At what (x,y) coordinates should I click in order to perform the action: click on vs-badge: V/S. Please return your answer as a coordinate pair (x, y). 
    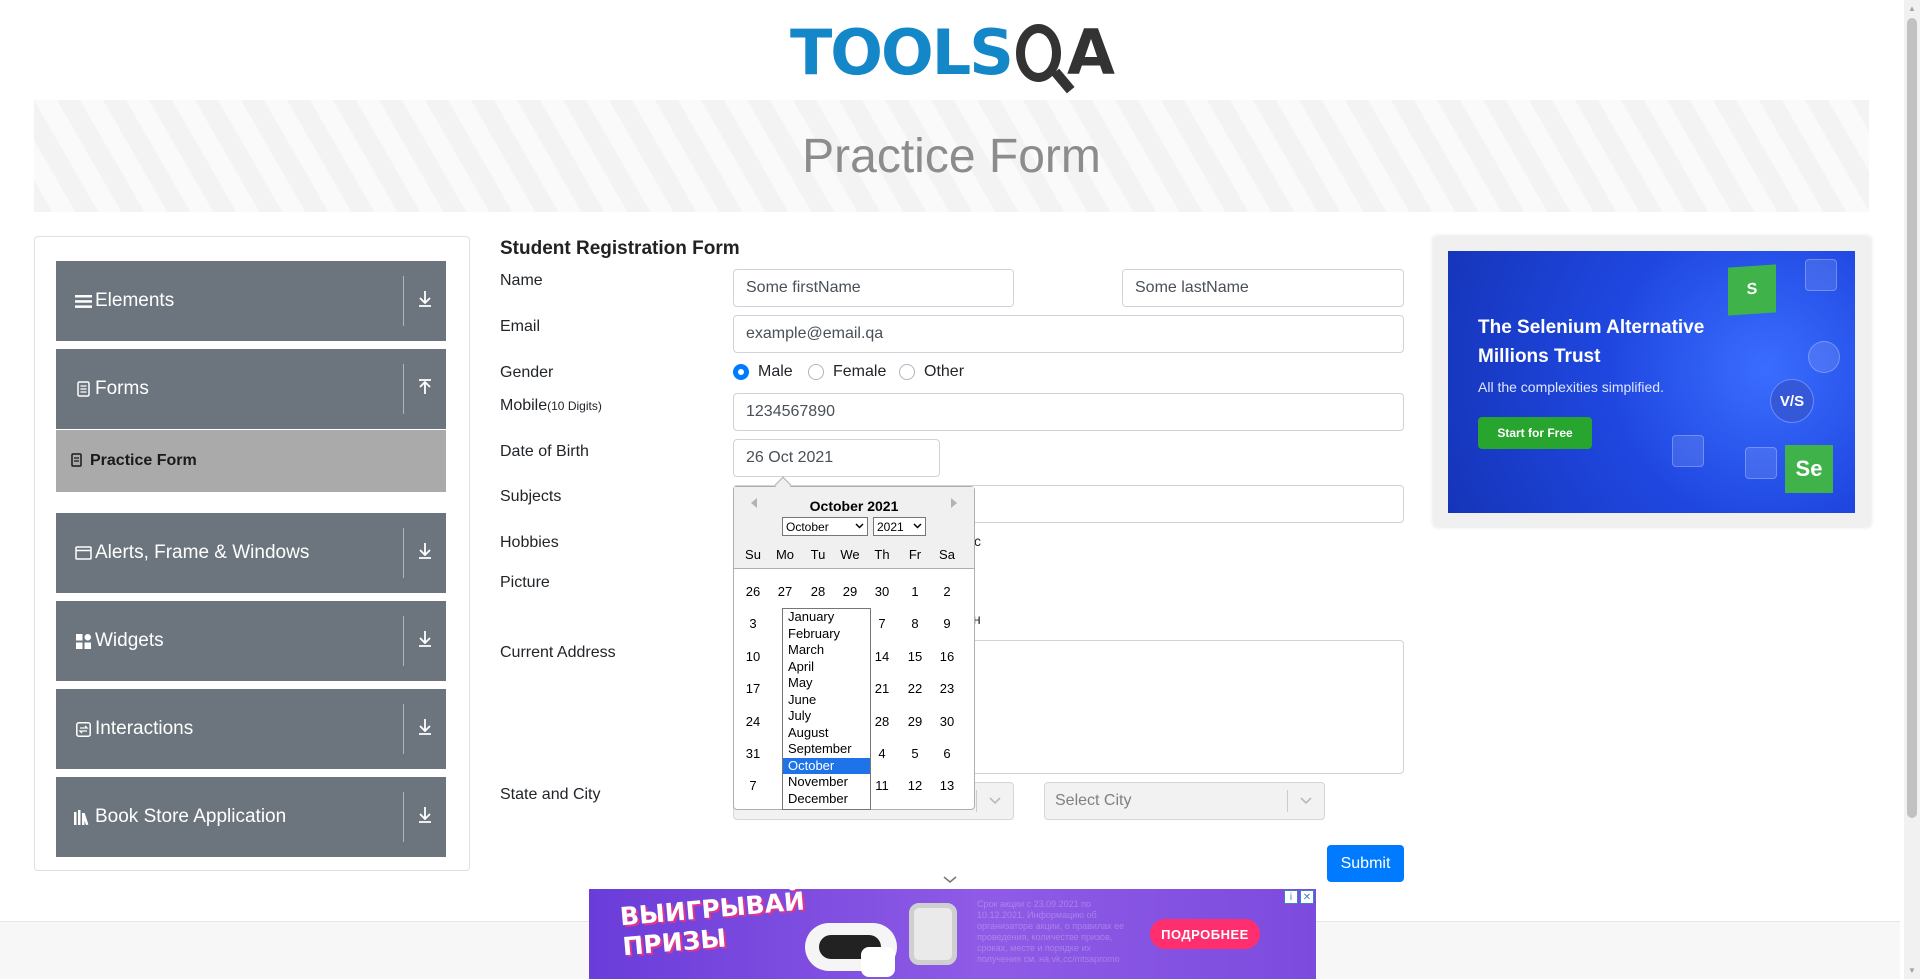
    Looking at the image, I should click on (1792, 401).